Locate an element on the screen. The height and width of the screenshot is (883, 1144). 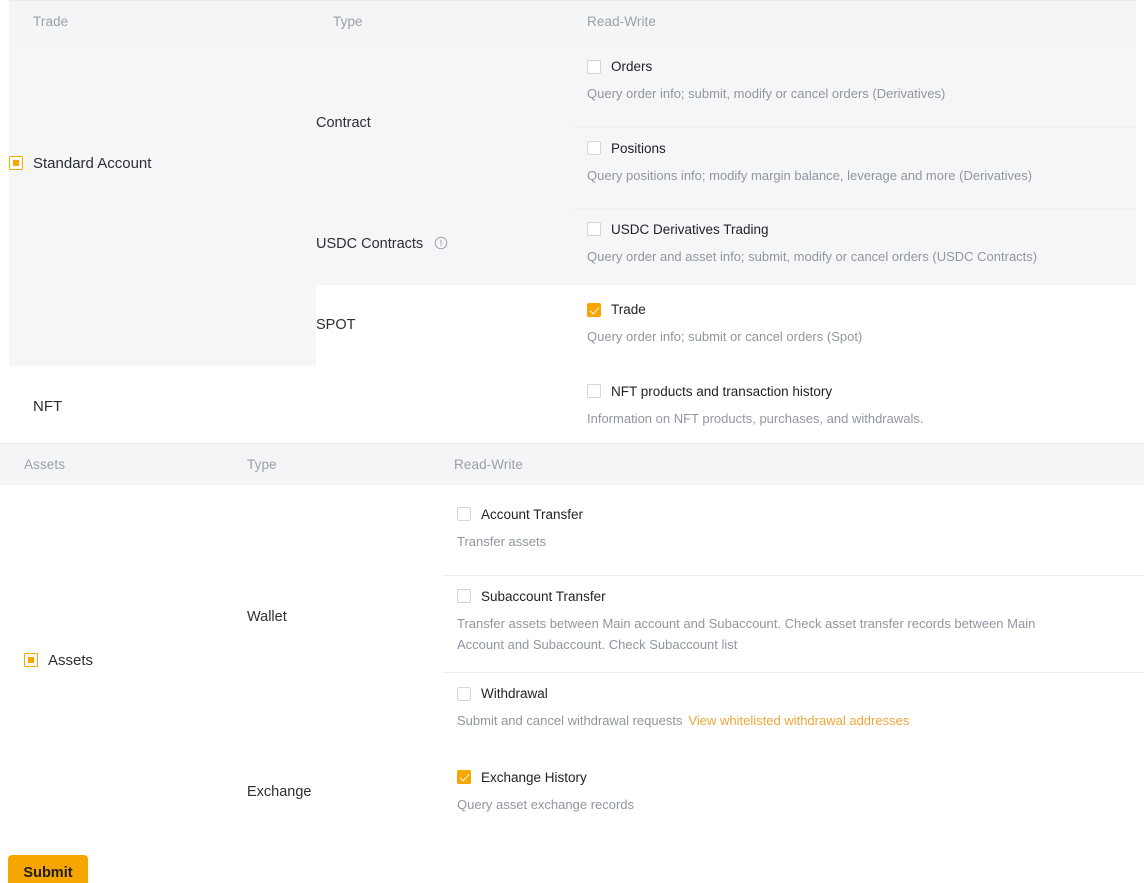
type-cell-spot: SPOT is located at coordinates (444, 325).